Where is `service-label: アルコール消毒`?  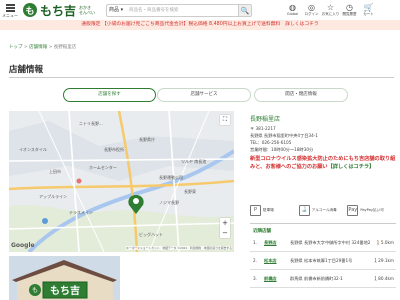 service-label: アルコール消毒 is located at coordinates (324, 209).